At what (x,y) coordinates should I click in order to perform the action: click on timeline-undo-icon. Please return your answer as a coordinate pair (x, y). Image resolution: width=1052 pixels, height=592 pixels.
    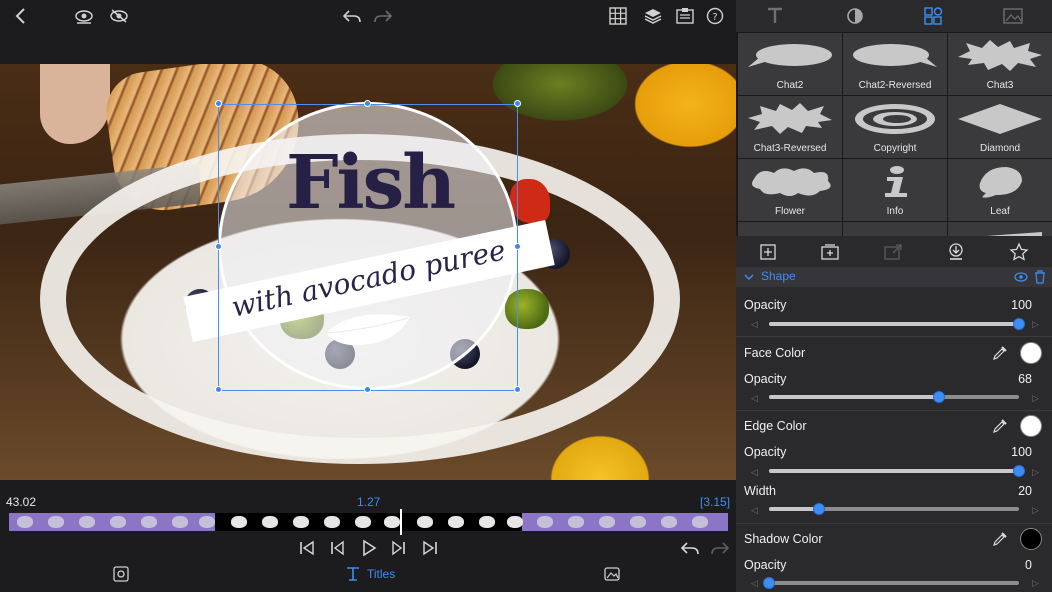
    Looking at the image, I should click on (690, 548).